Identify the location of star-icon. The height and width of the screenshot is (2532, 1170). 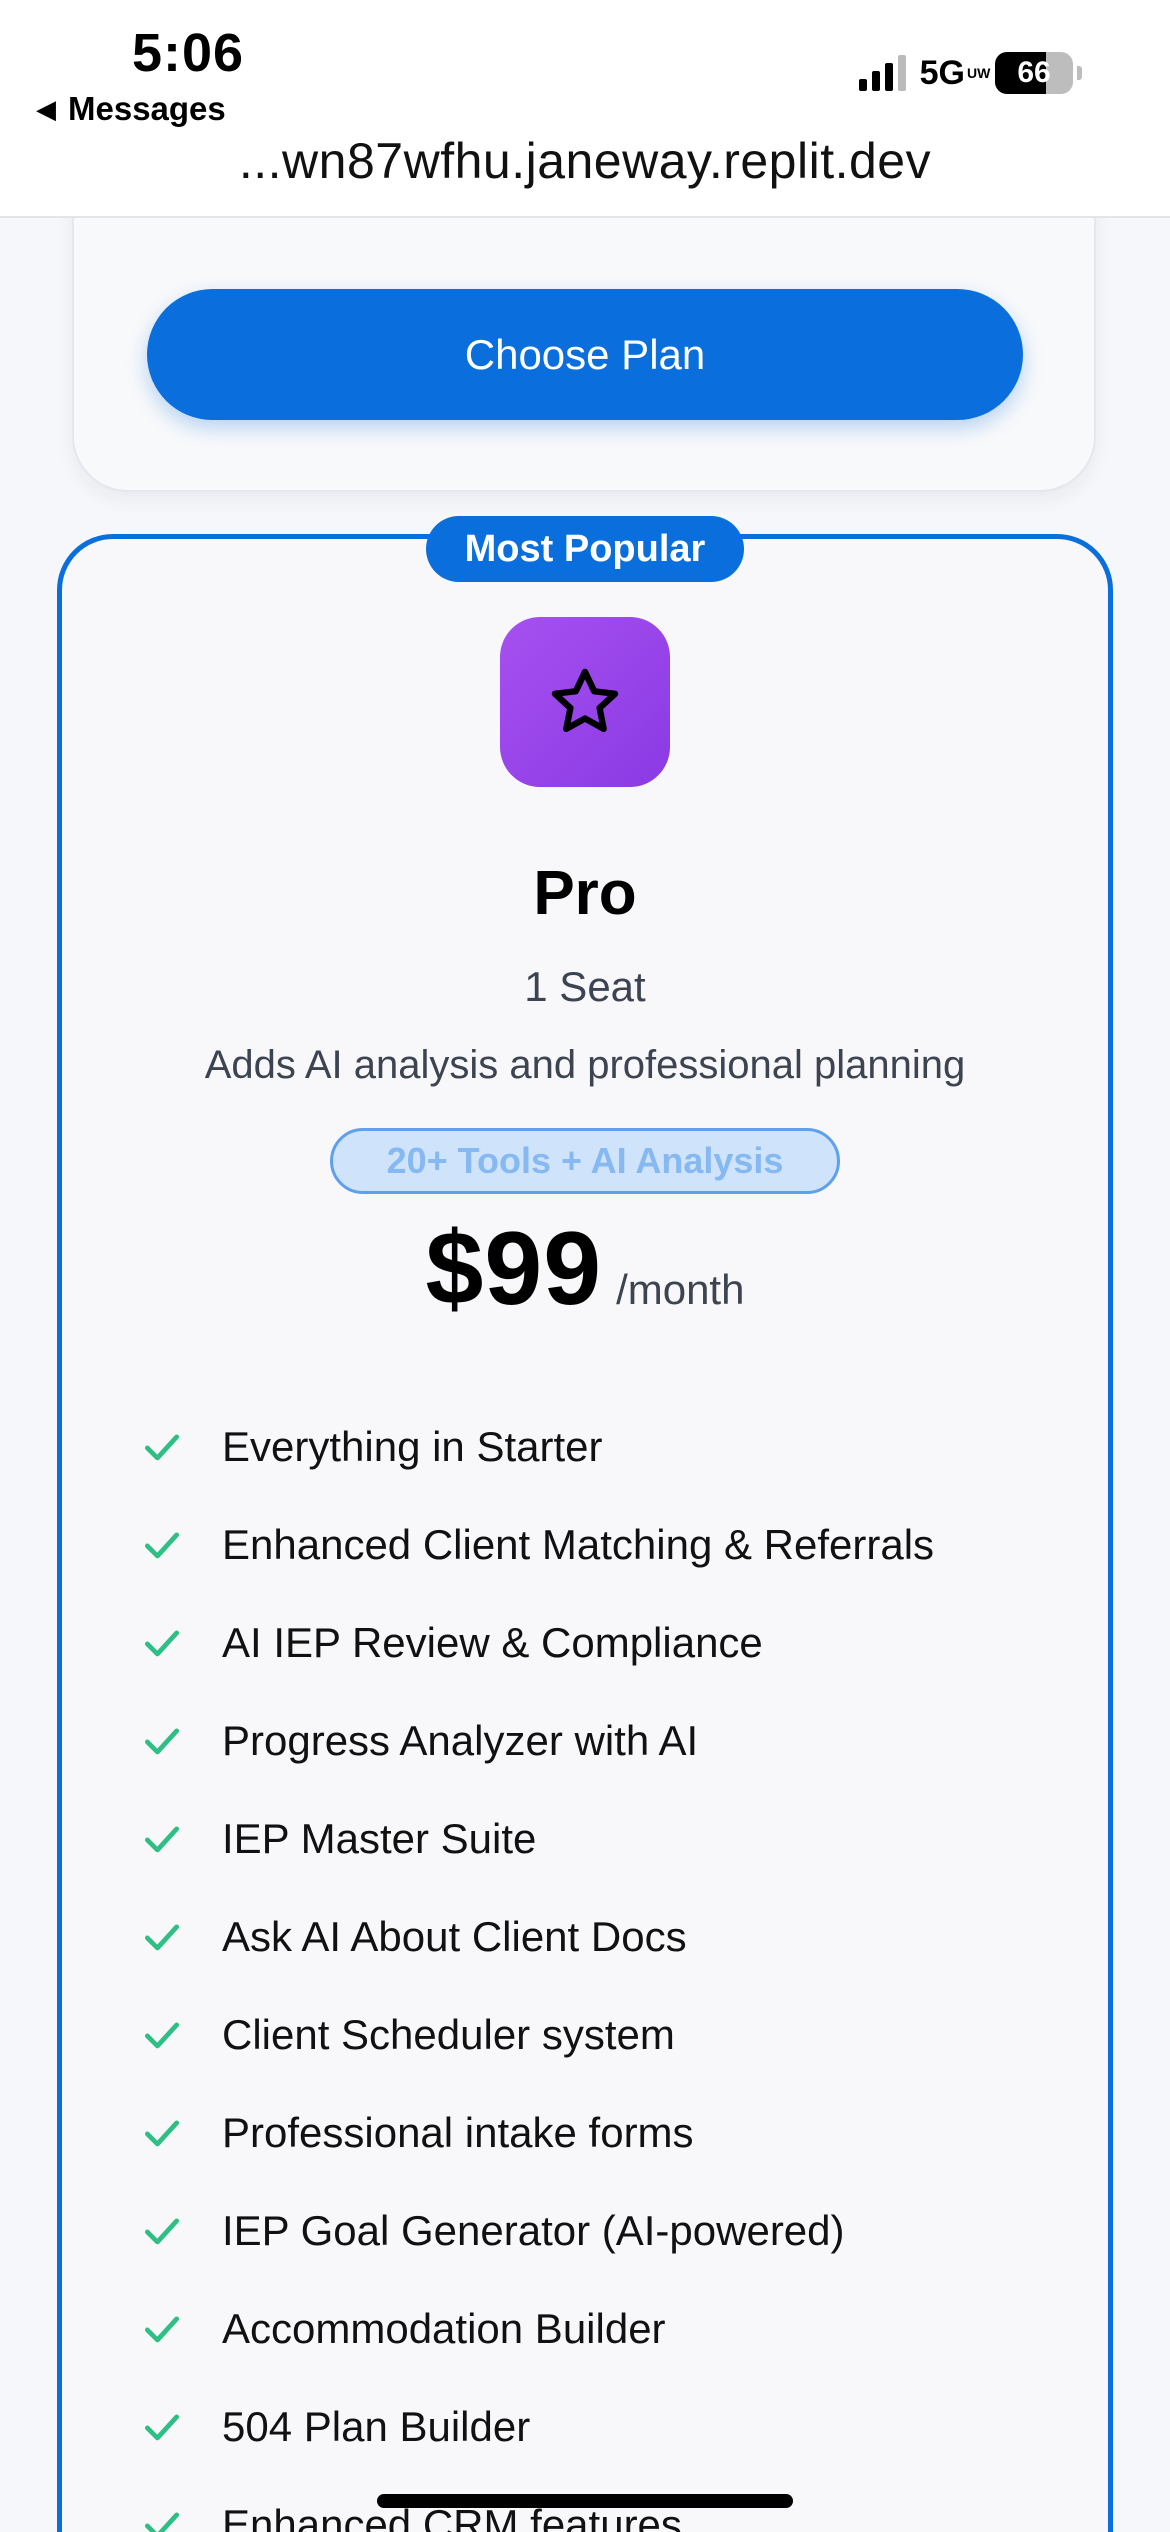
(585, 700).